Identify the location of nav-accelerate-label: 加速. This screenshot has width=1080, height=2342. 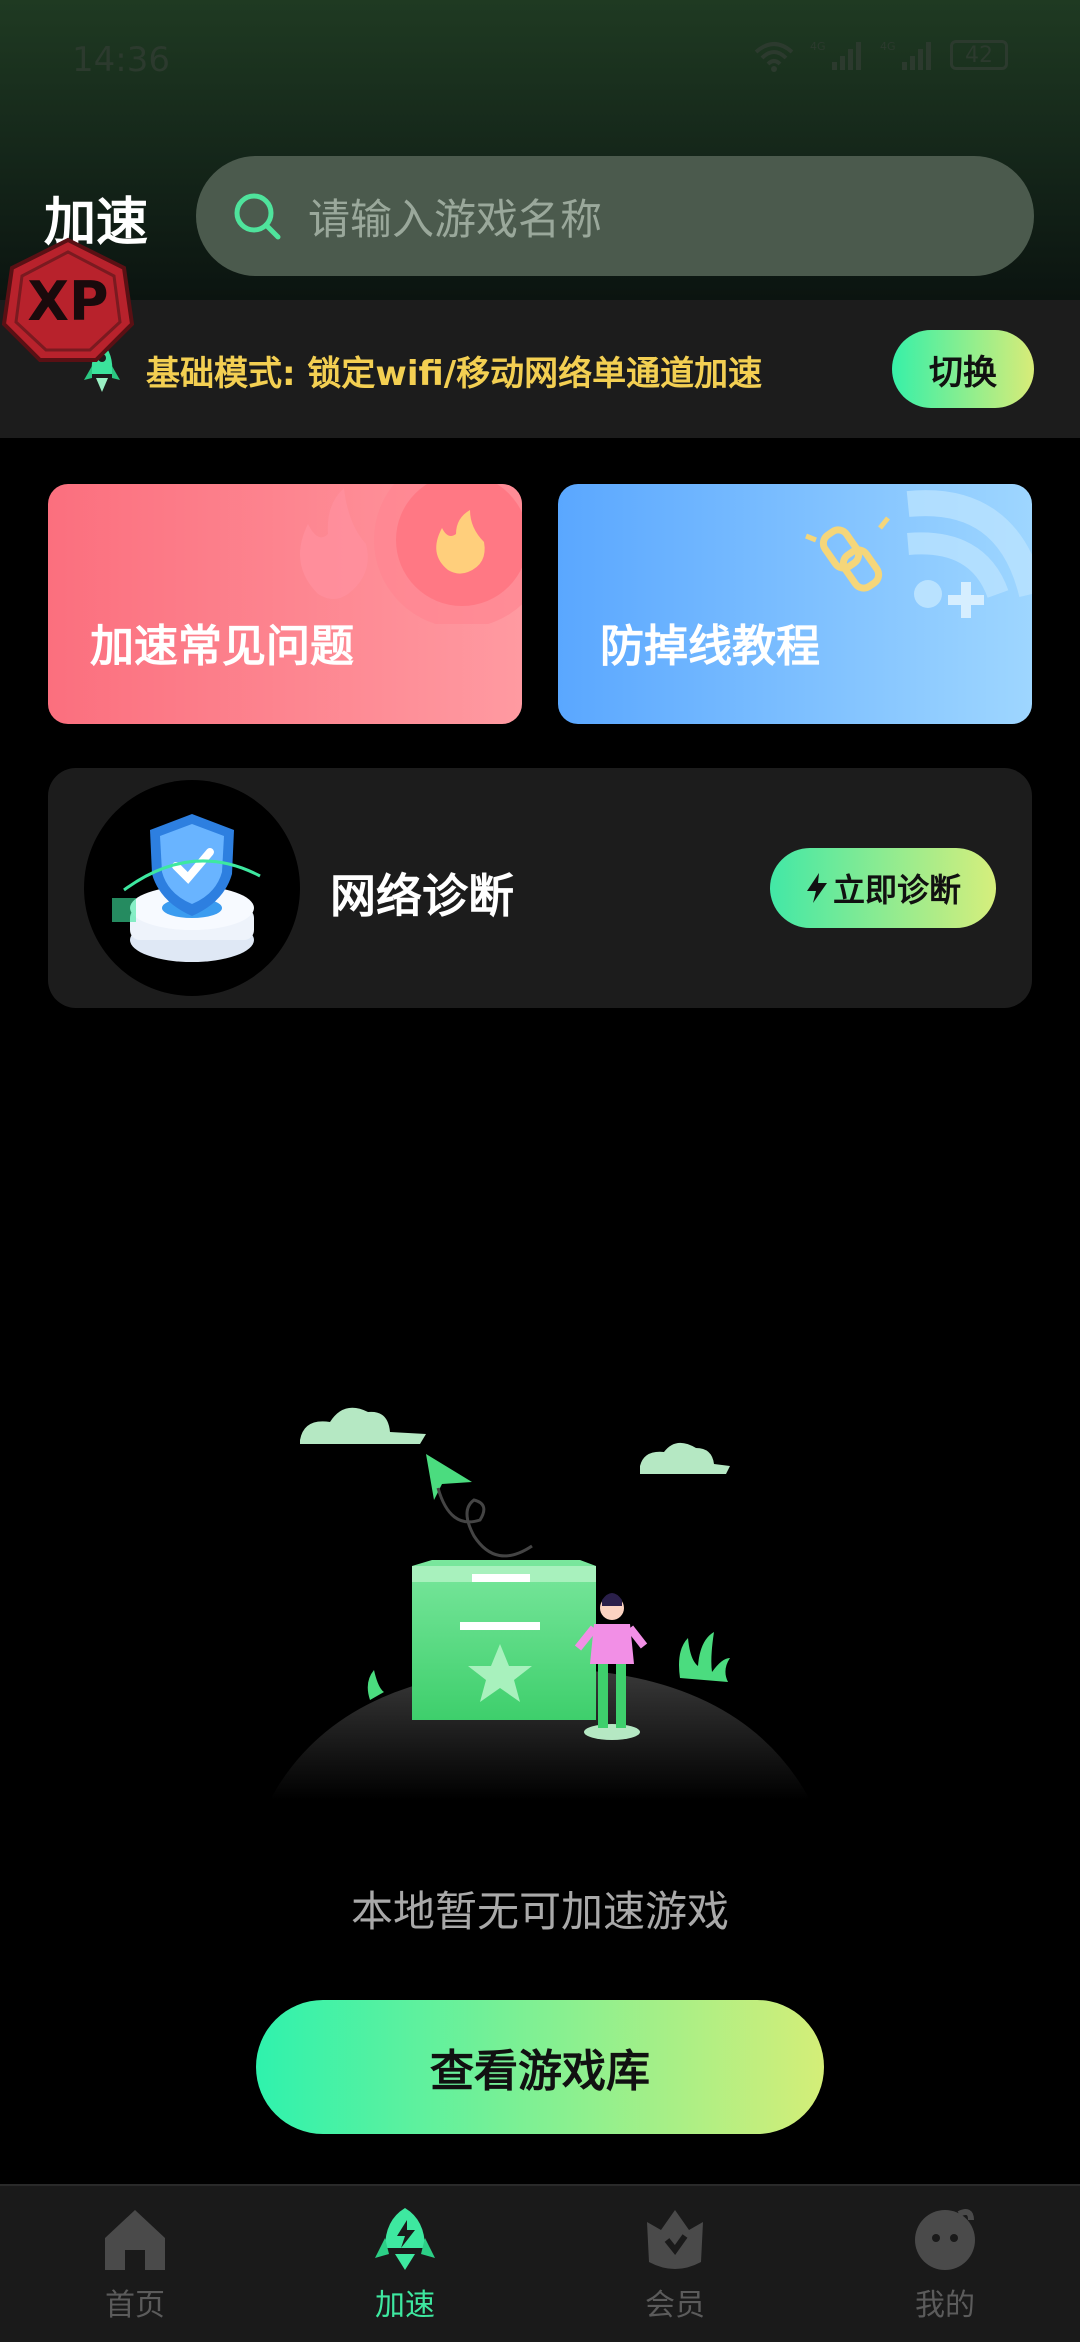
(405, 2305).